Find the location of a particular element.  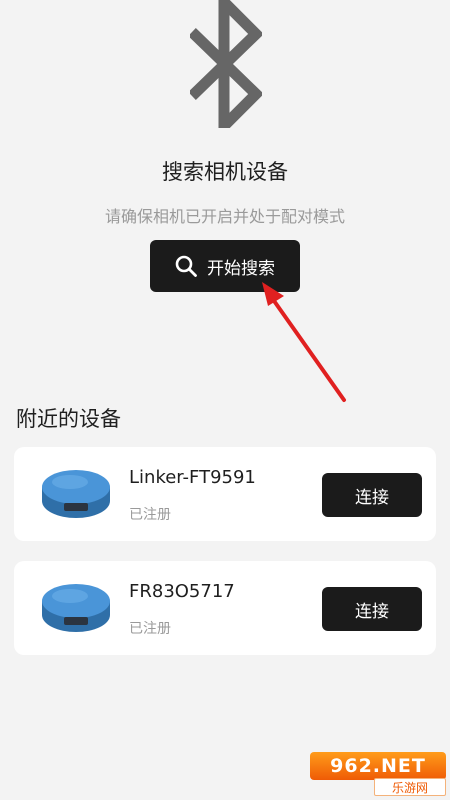

site-watermark-logo: 962.NET 乐游网 is located at coordinates (378, 774).